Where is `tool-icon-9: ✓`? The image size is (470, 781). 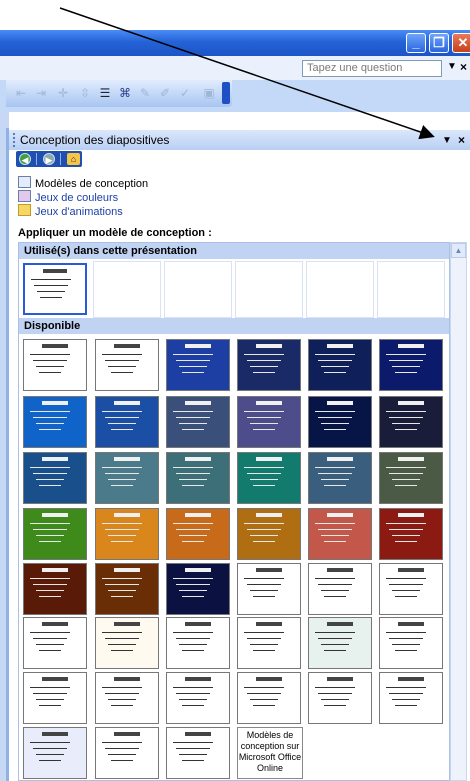
tool-icon-9: ✓ is located at coordinates (185, 93).